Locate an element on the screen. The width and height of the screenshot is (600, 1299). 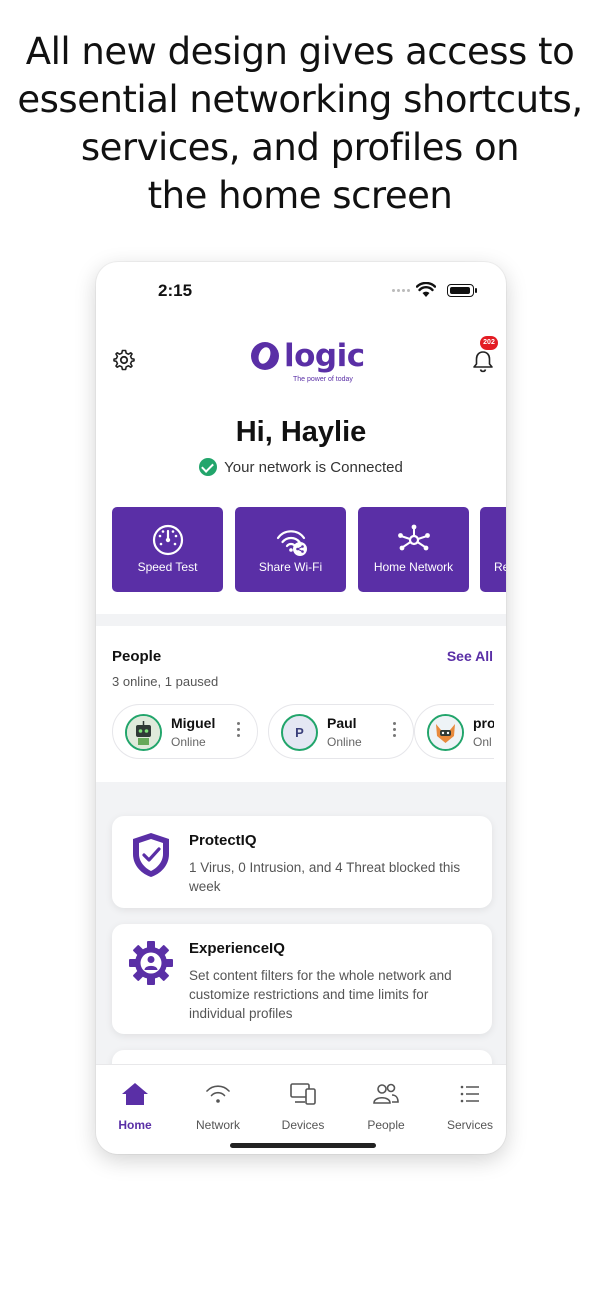
gear-person-icon is located at coordinates (151, 963).